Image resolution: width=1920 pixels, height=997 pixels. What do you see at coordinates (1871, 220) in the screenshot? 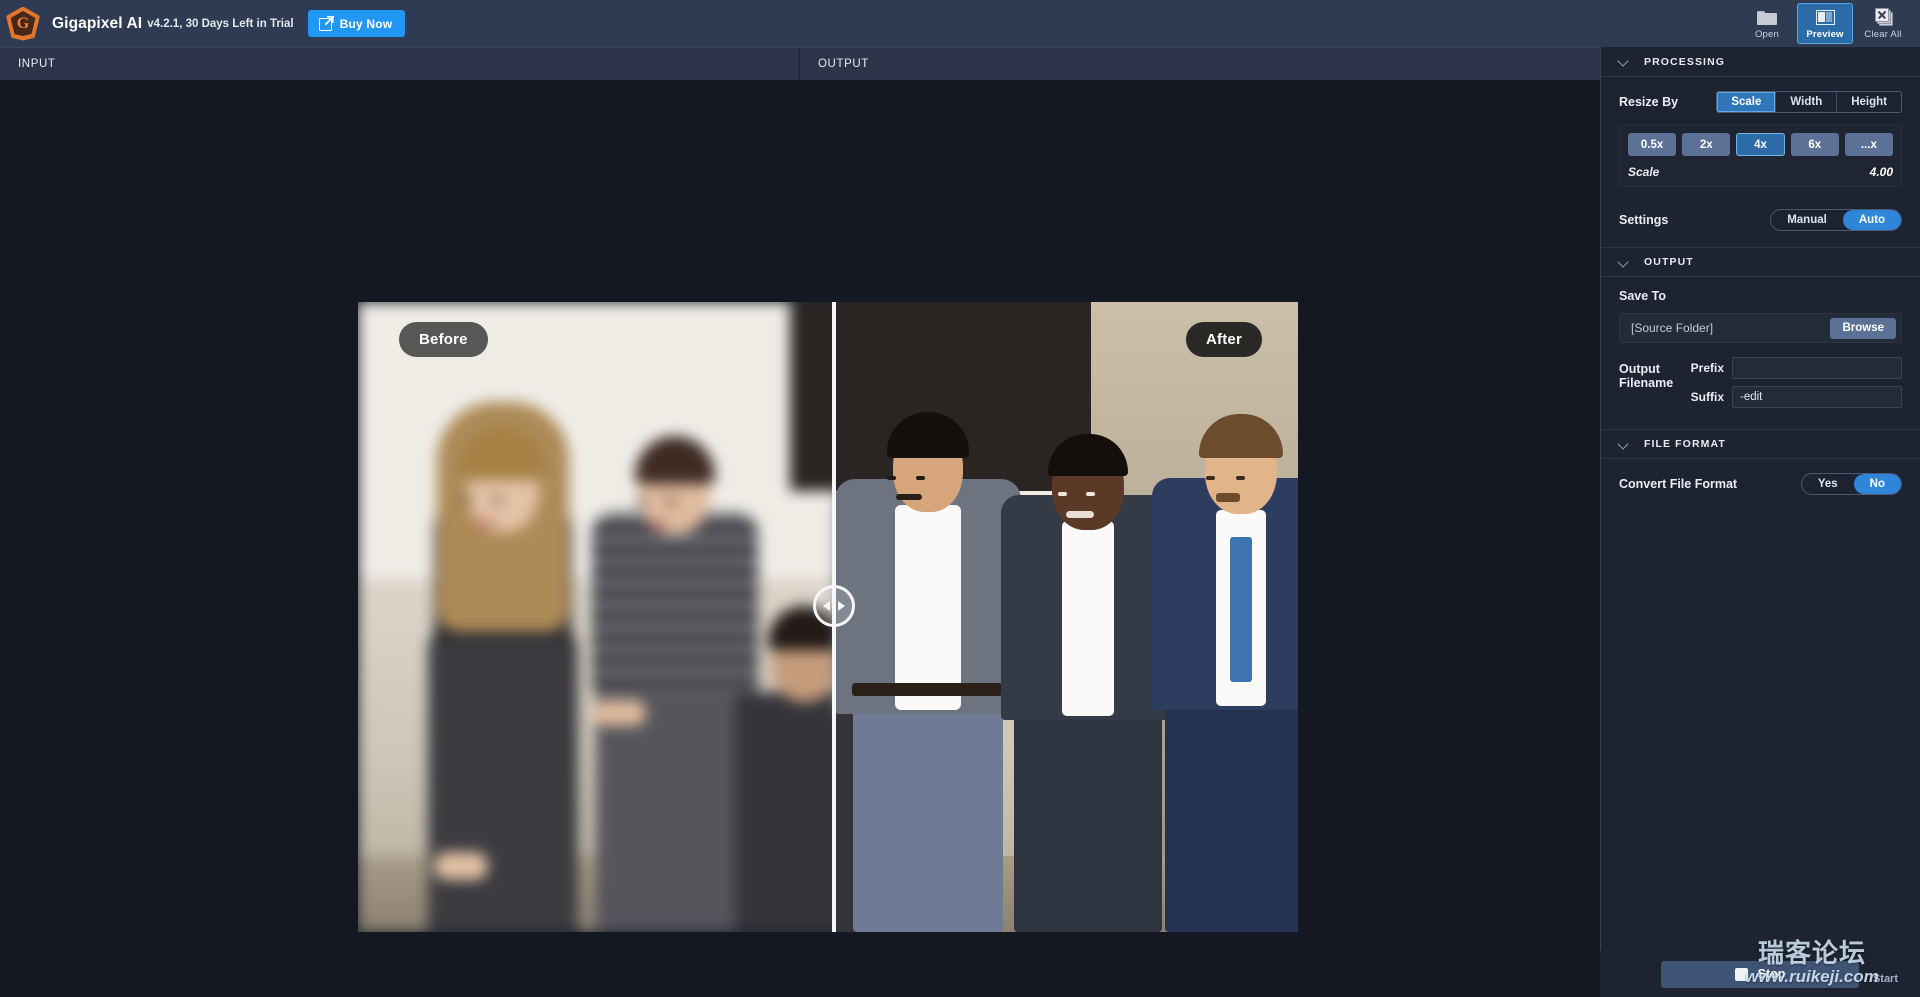
I see `settings-mode-auto: Auto` at bounding box center [1871, 220].